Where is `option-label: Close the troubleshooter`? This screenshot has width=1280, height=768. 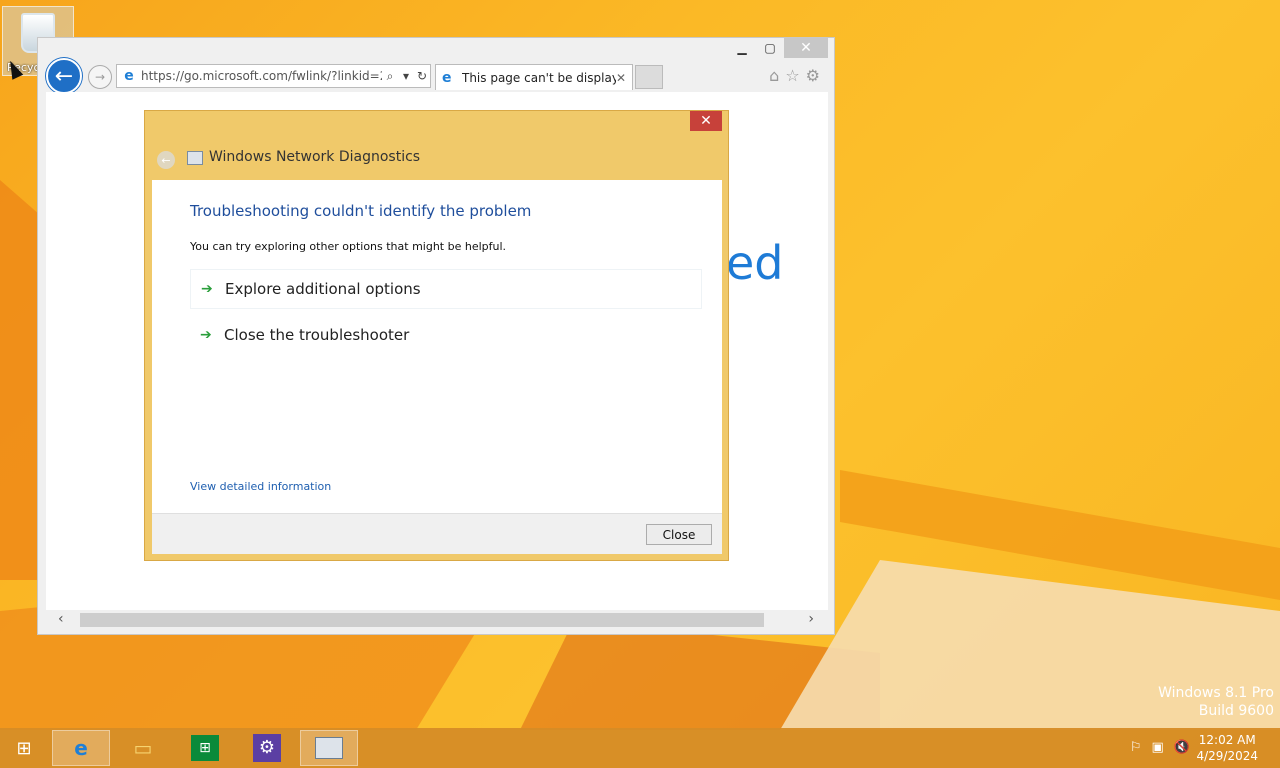
option-label: Close the troubleshooter is located at coordinates (317, 335).